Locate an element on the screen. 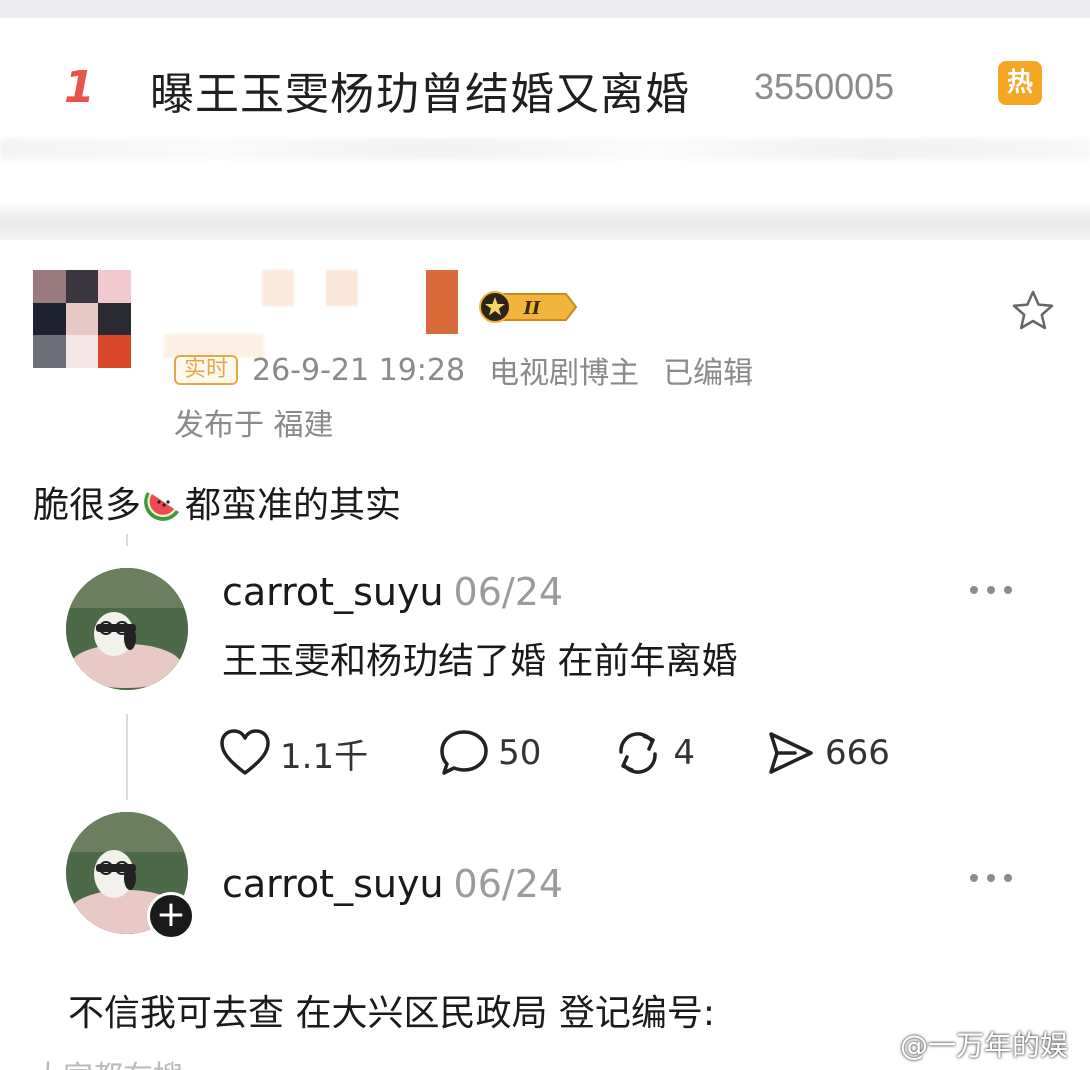 This screenshot has height=1070, width=1090. like-count: 1.1千 is located at coordinates (324, 756).